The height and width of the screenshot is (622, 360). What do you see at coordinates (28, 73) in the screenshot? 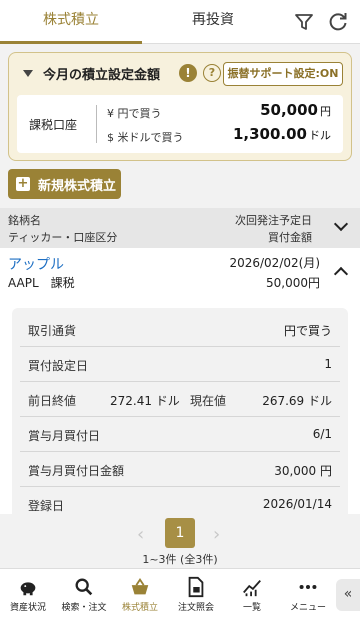
I see `collapse-caret-icon` at bounding box center [28, 73].